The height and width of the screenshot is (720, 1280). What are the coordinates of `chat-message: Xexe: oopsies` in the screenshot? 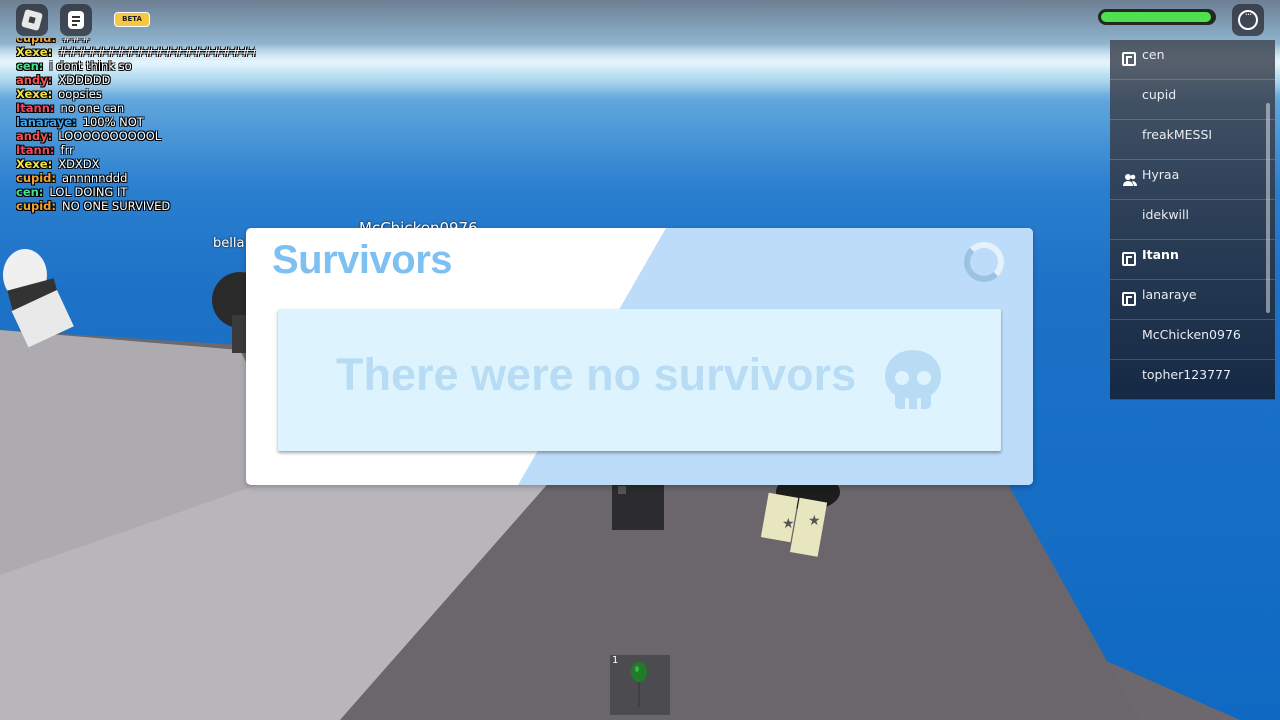 It's located at (136, 94).